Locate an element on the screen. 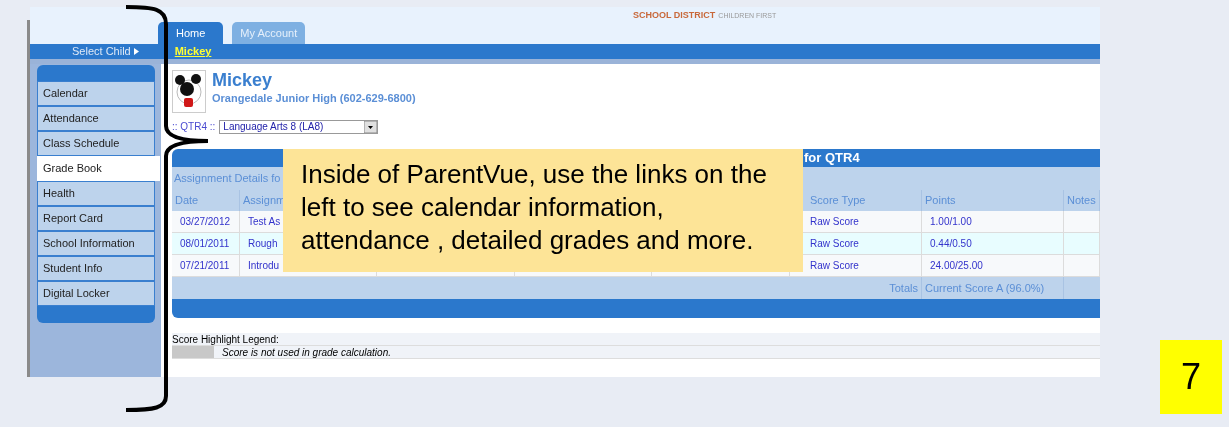  table-cell: 07/21/2011 is located at coordinates (206, 266).